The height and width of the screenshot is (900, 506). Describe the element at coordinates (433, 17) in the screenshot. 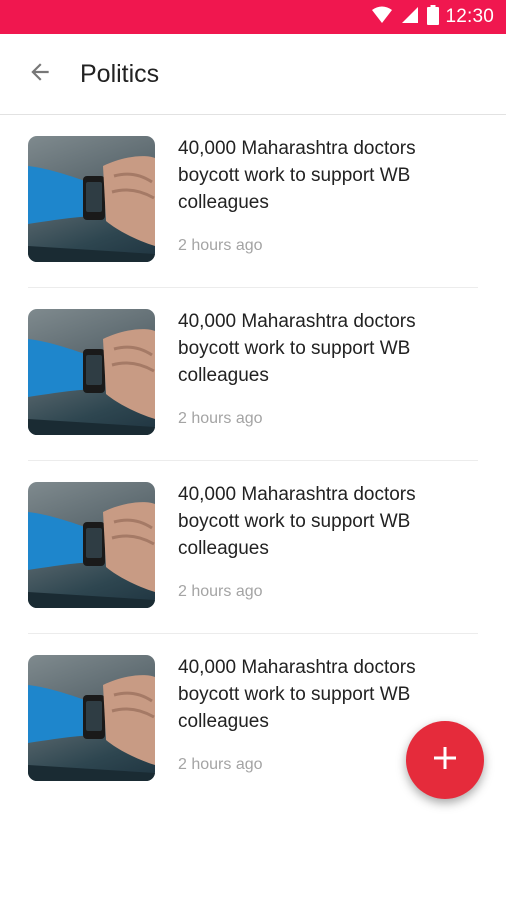

I see `battery-icon` at that location.